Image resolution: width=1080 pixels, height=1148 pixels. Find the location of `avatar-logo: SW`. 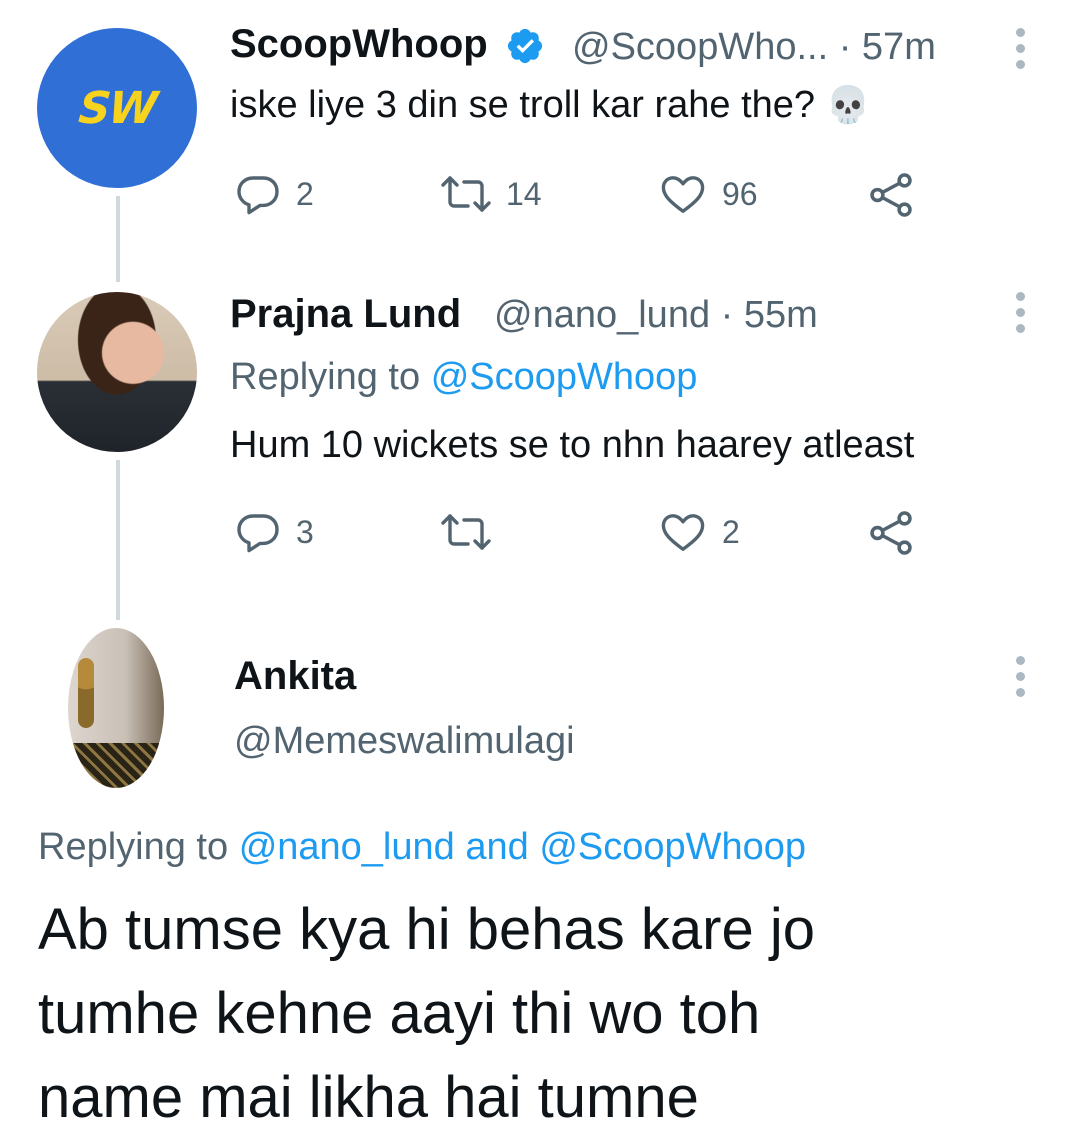

avatar-logo: SW is located at coordinates (117, 108).